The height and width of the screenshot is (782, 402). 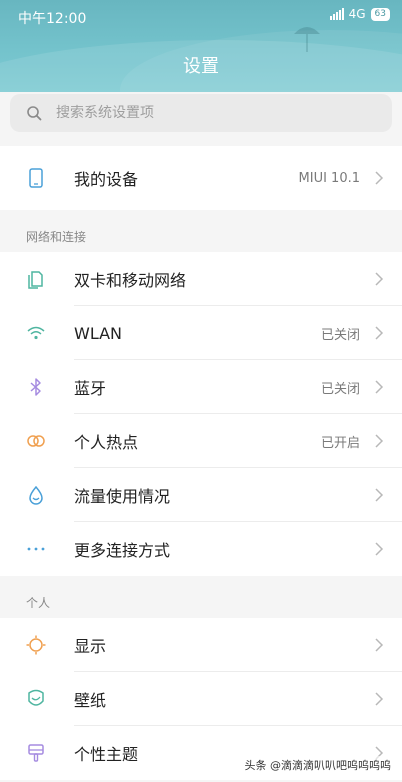 What do you see at coordinates (201, 699) in the screenshot?
I see `wallpaper-item: 壁纸` at bounding box center [201, 699].